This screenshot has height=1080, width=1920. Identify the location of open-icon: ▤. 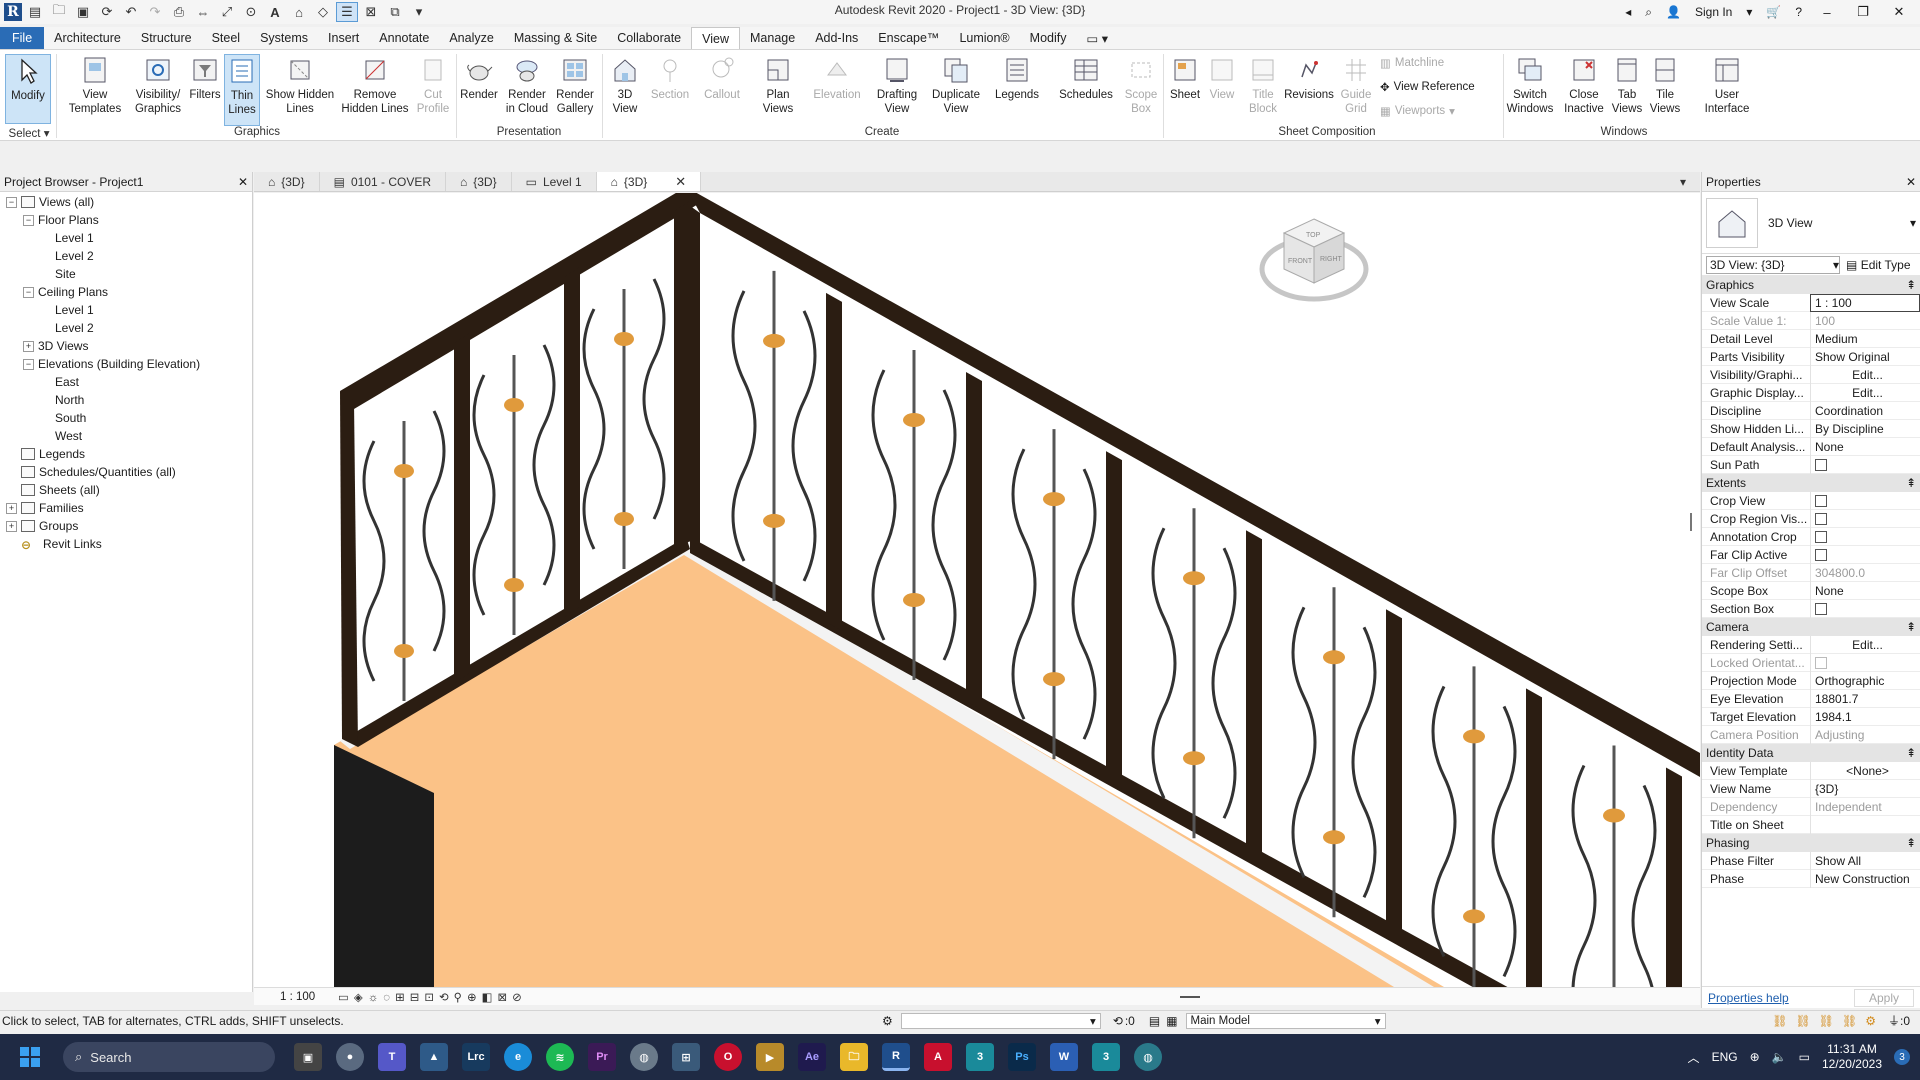
(35, 12).